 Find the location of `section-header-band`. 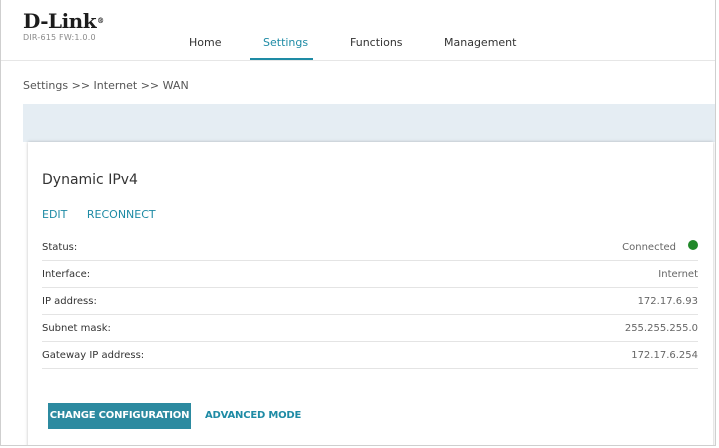

section-header-band is located at coordinates (369, 123).